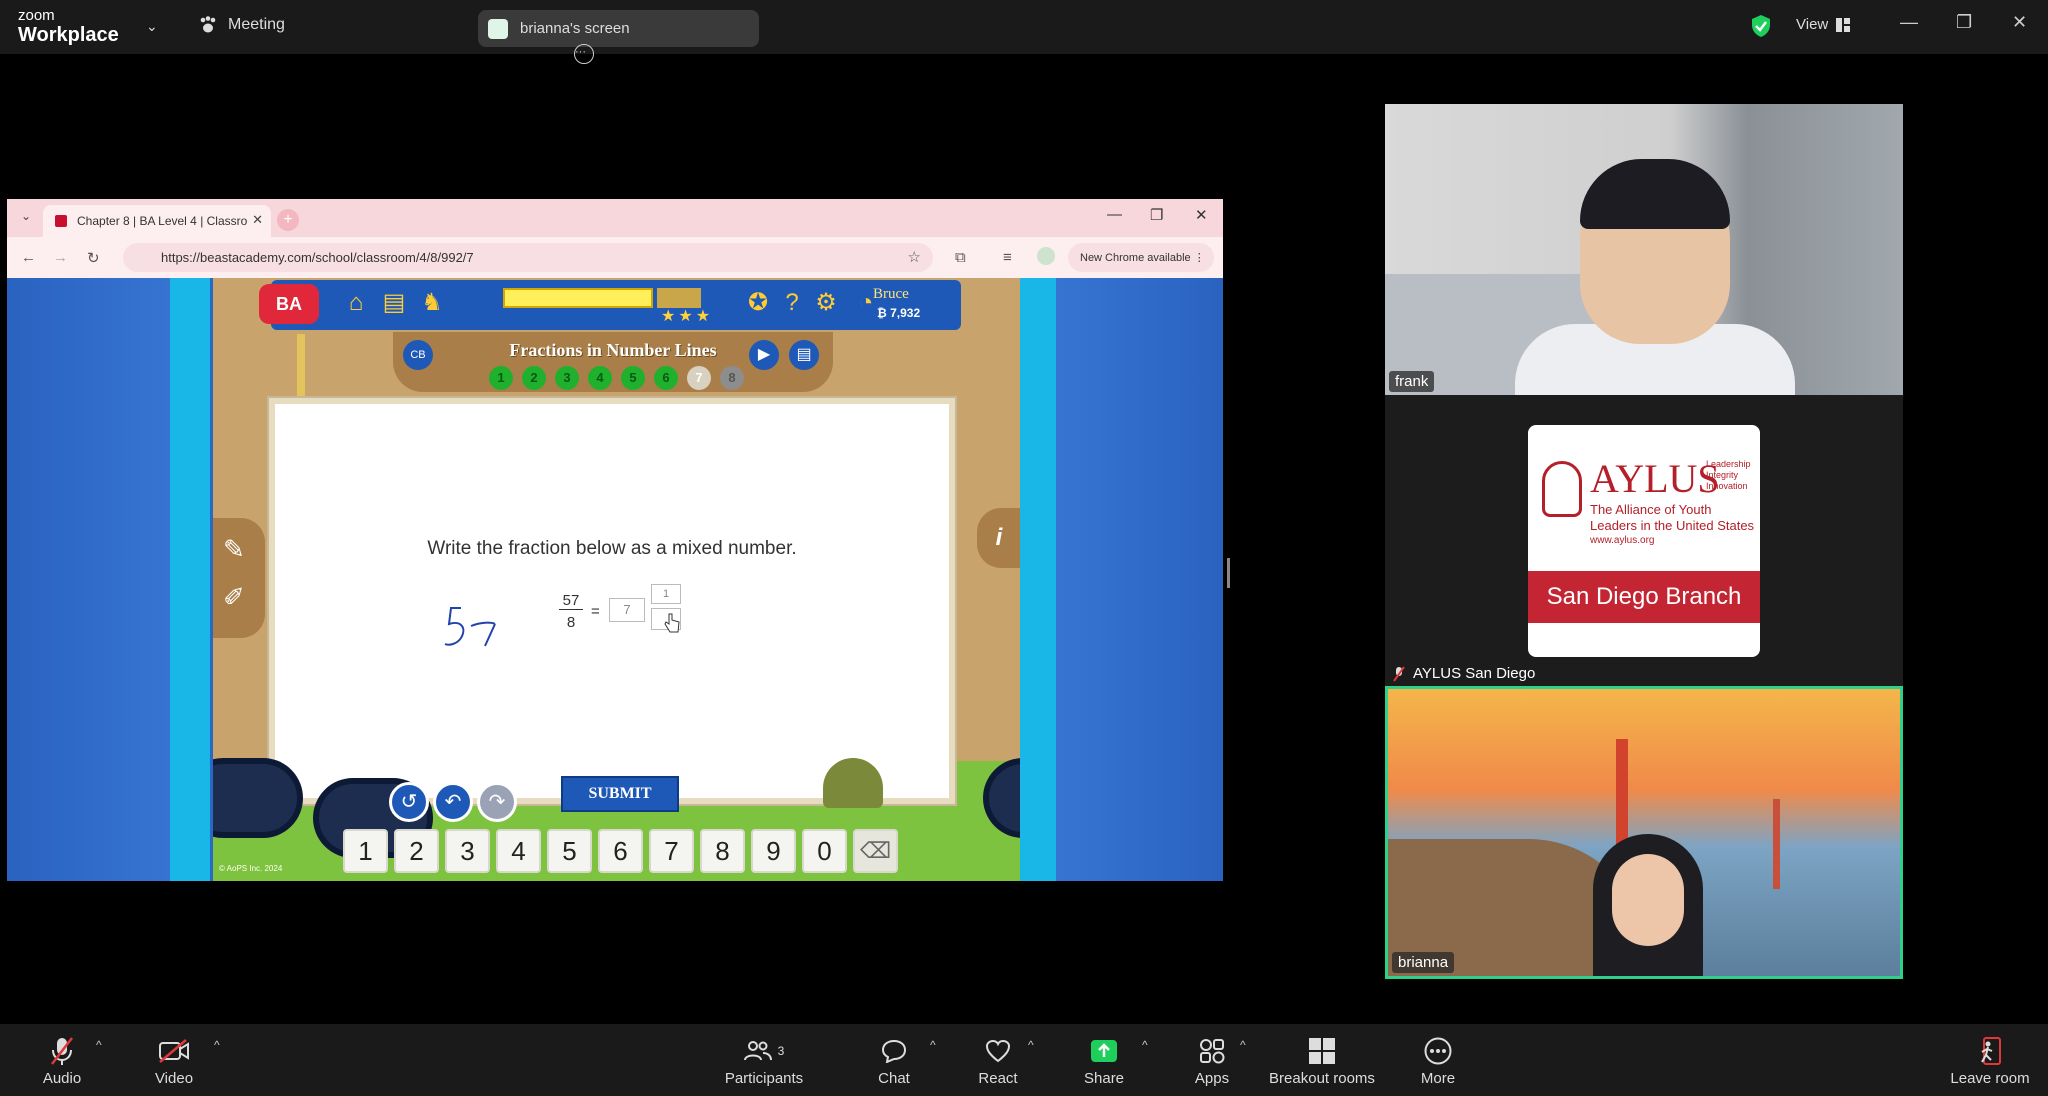 The height and width of the screenshot is (1096, 2048). Describe the element at coordinates (157, 221) in the screenshot. I see `browser-tab: Chapter 8 | BA Level 4 | Classro ✕` at that location.